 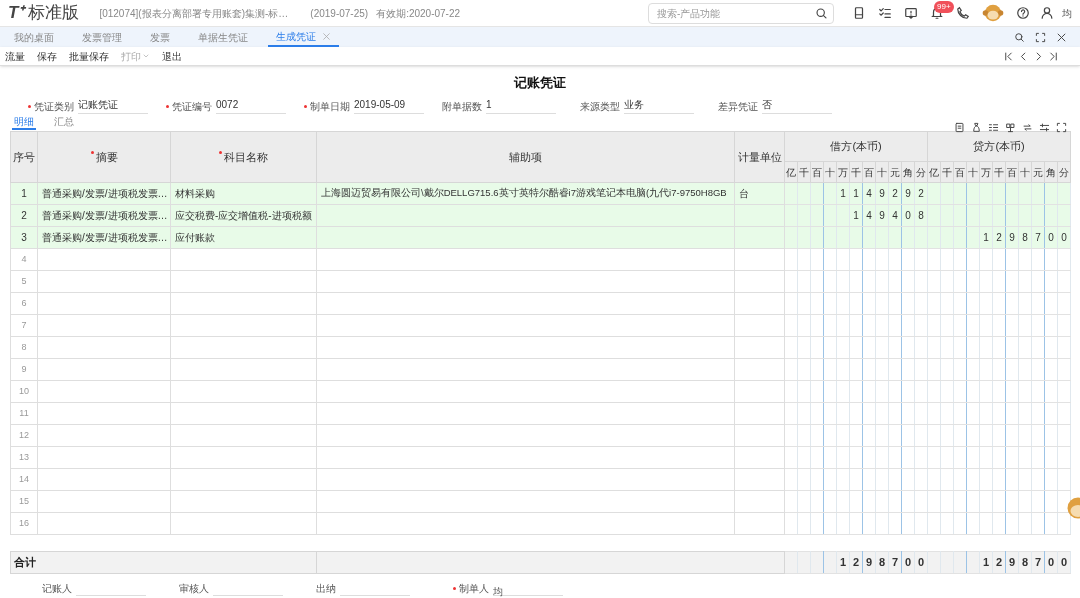 What do you see at coordinates (1008, 56) in the screenshot?
I see `first-page-icon` at bounding box center [1008, 56].